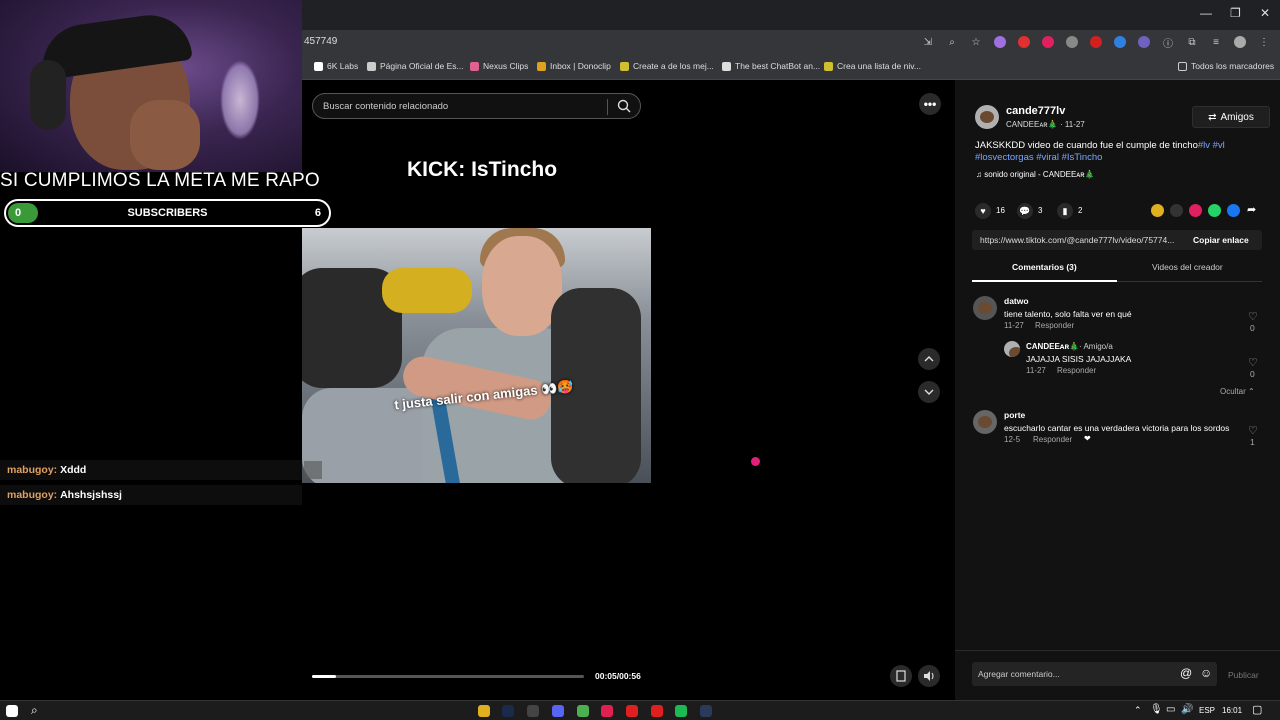 This screenshot has height=720, width=1280. Describe the element at coordinates (1216, 42) in the screenshot. I see `media-icon: ≡` at that location.